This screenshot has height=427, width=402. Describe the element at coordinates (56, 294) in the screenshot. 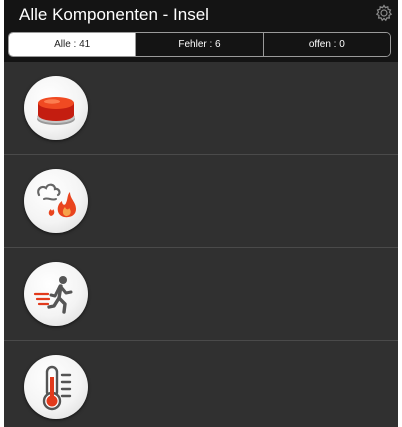

I see `motion-sensor-icon` at that location.